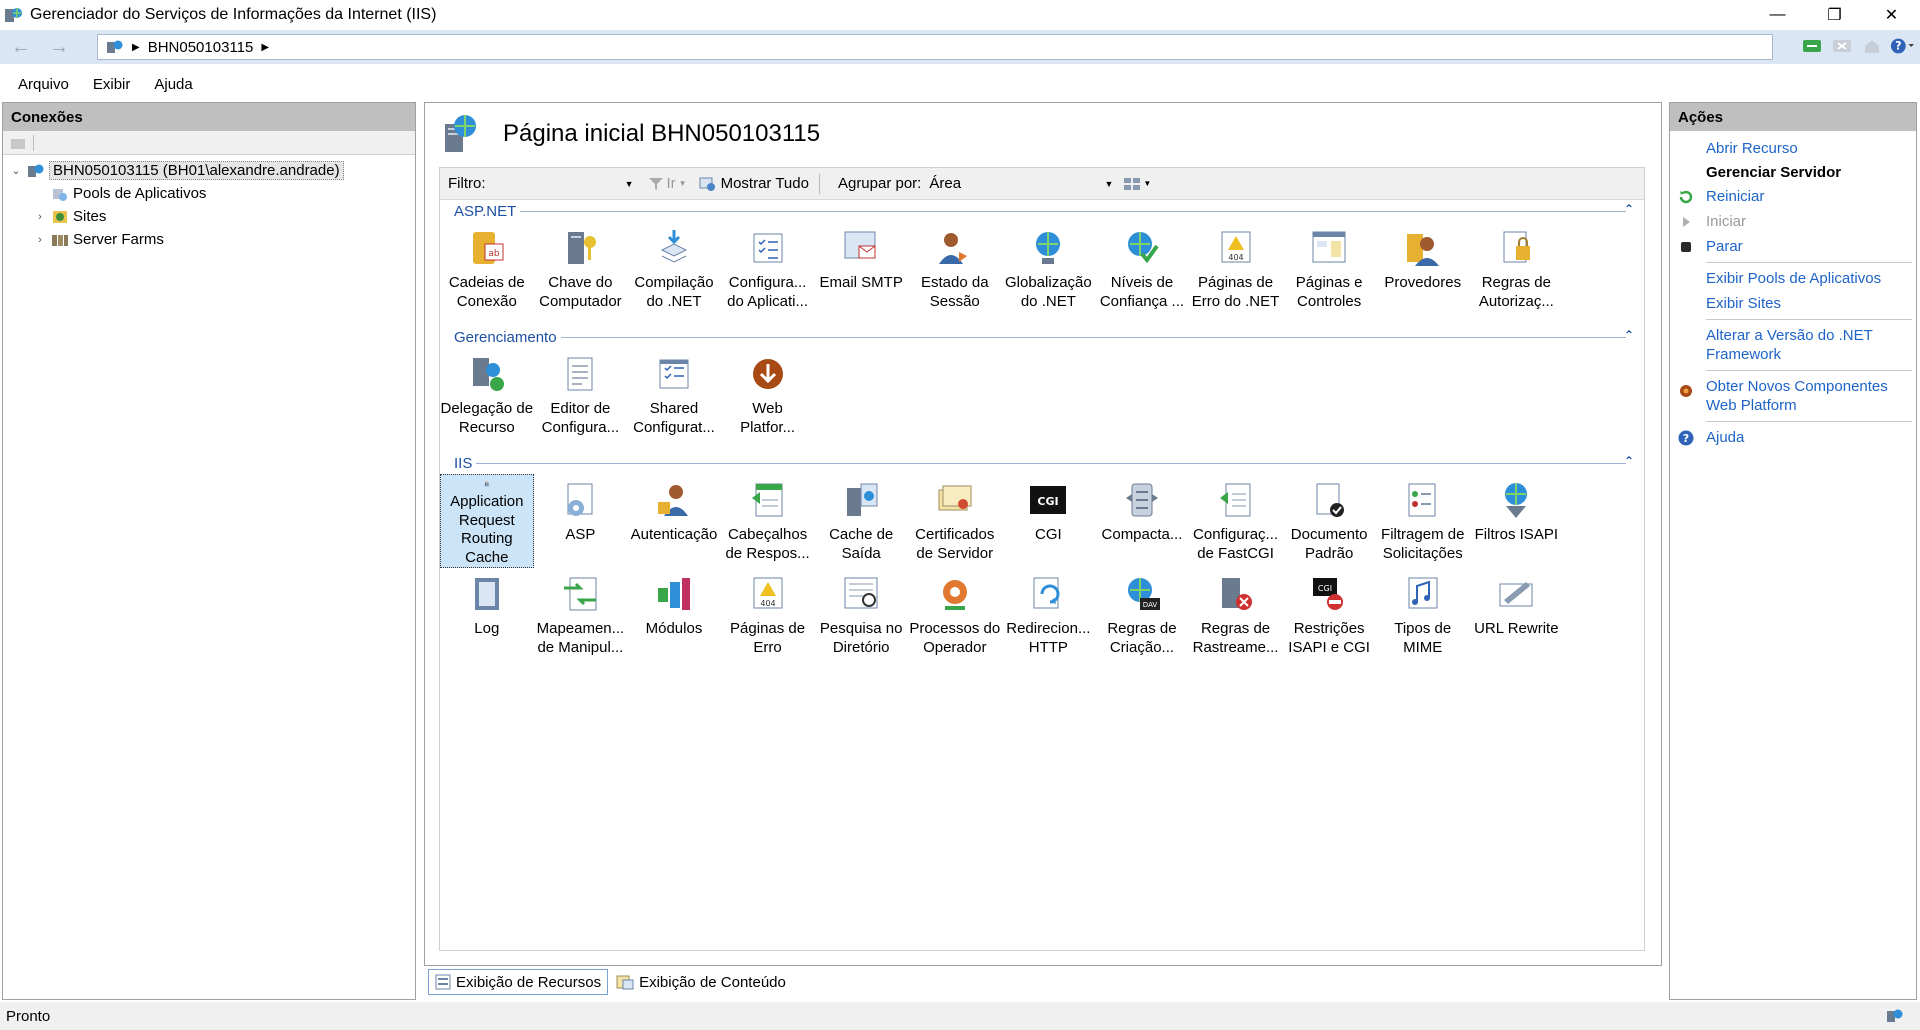 Image resolution: width=1920 pixels, height=1030 pixels. What do you see at coordinates (1042, 337) in the screenshot?
I see `group-header-management: Gerenciamento ⌃` at bounding box center [1042, 337].